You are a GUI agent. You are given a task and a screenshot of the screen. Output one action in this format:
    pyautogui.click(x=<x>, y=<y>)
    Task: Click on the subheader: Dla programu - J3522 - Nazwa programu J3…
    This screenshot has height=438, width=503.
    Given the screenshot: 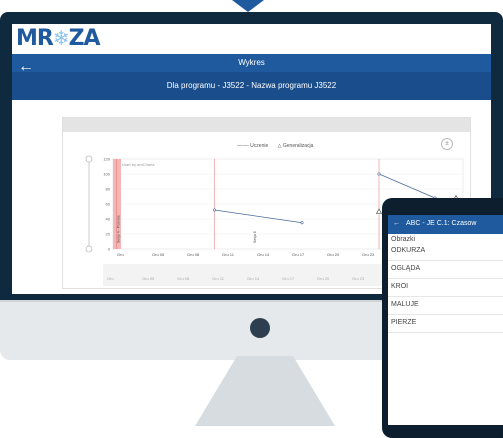 What is the action you would take?
    pyautogui.click(x=251, y=86)
    